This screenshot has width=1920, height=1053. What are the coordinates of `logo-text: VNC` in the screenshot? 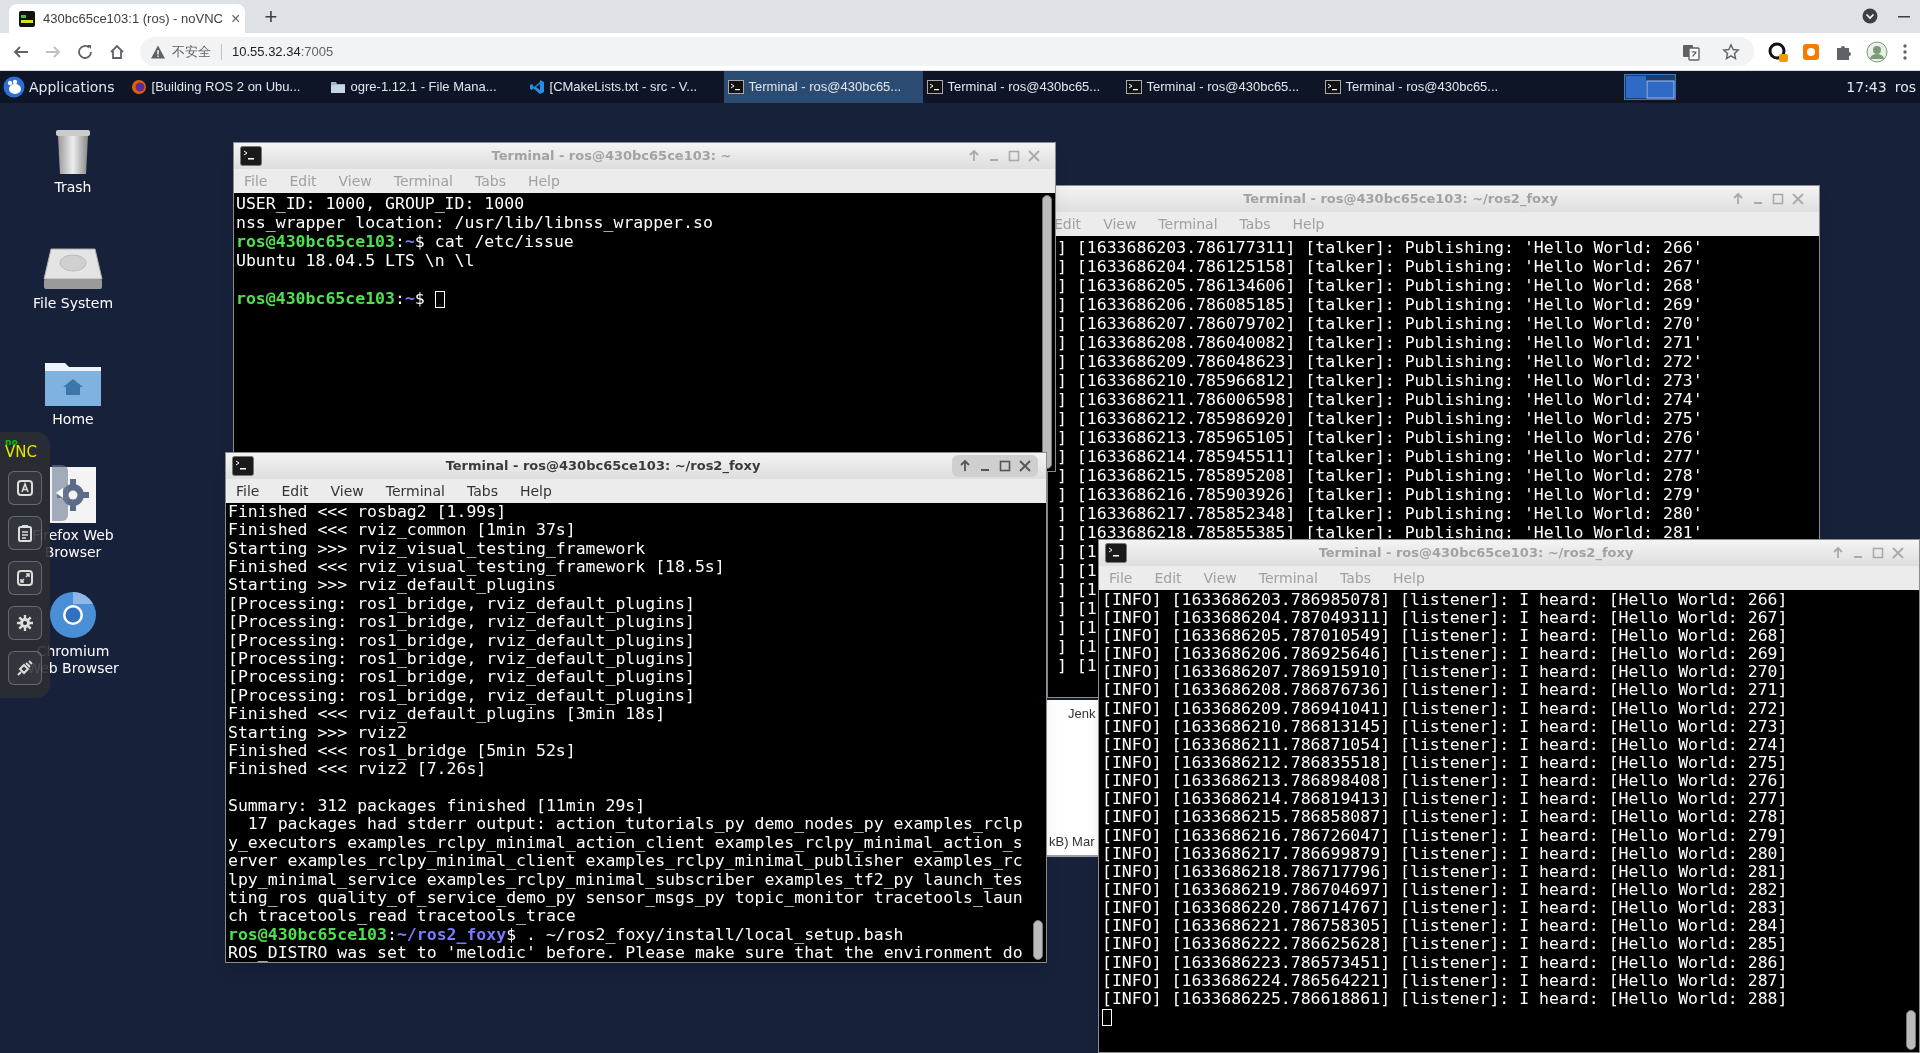 It's located at (21, 452).